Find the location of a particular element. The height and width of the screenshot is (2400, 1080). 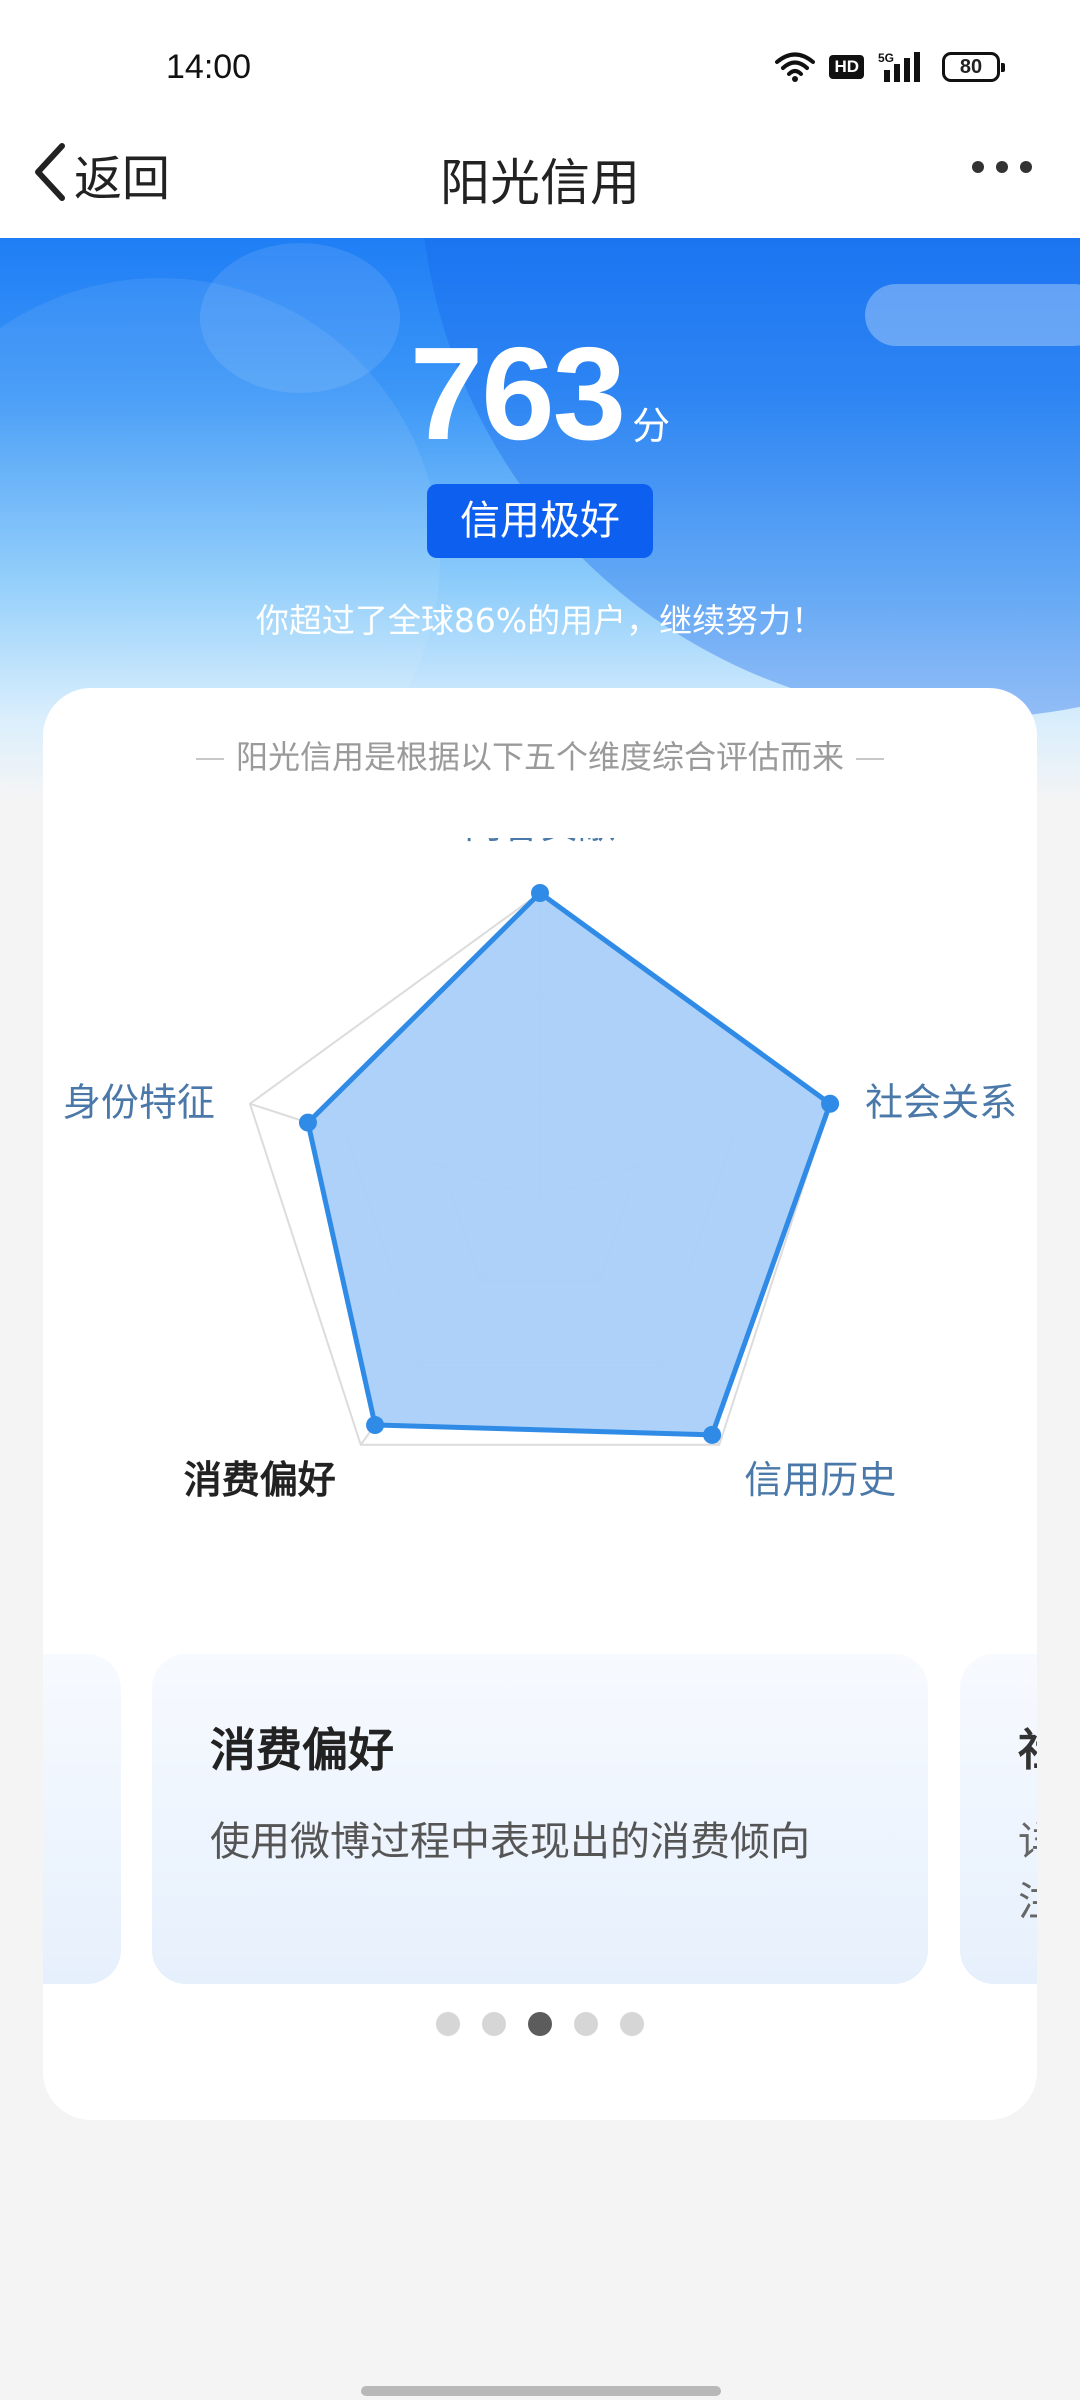

nav-bar: 返回 阳光信用 is located at coordinates (540, 176).